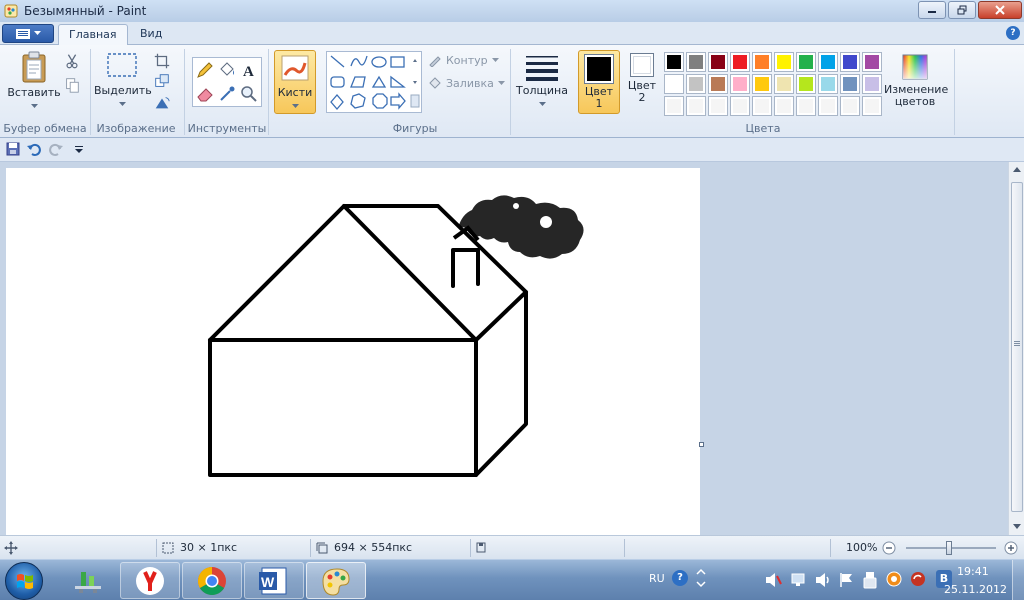 Image resolution: width=1024 pixels, height=600 pixels. Describe the element at coordinates (34, 149) in the screenshot. I see `undo-icon` at that location.